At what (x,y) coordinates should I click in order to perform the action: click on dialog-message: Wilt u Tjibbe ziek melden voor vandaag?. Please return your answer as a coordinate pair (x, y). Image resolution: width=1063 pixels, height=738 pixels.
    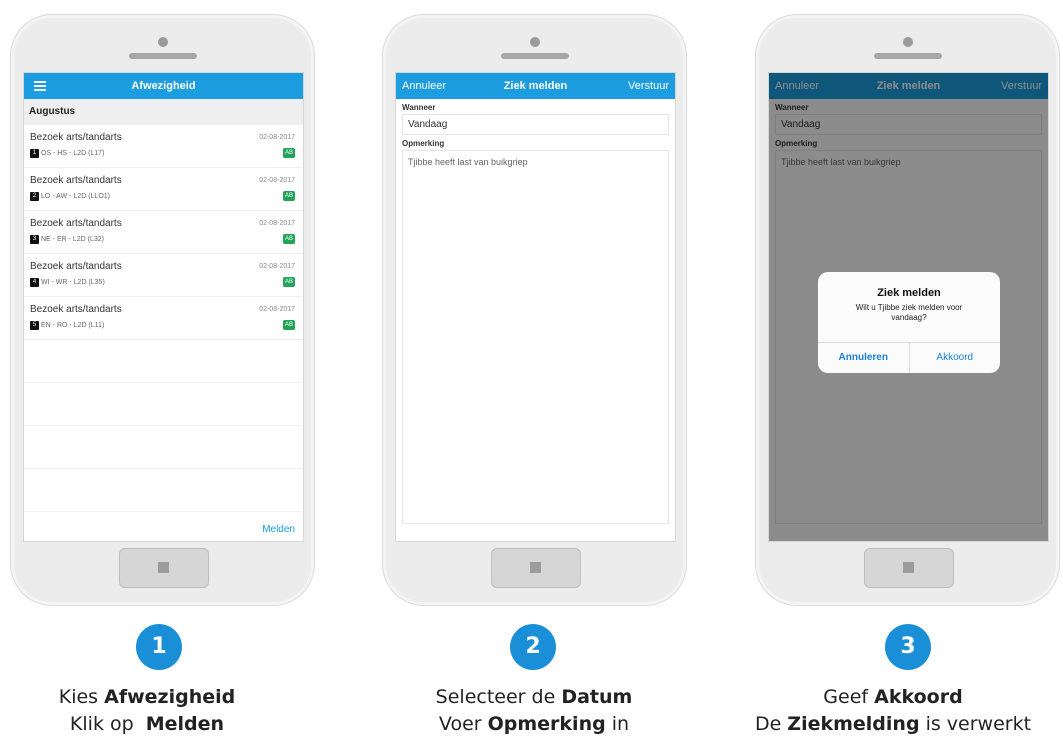
    Looking at the image, I should click on (909, 312).